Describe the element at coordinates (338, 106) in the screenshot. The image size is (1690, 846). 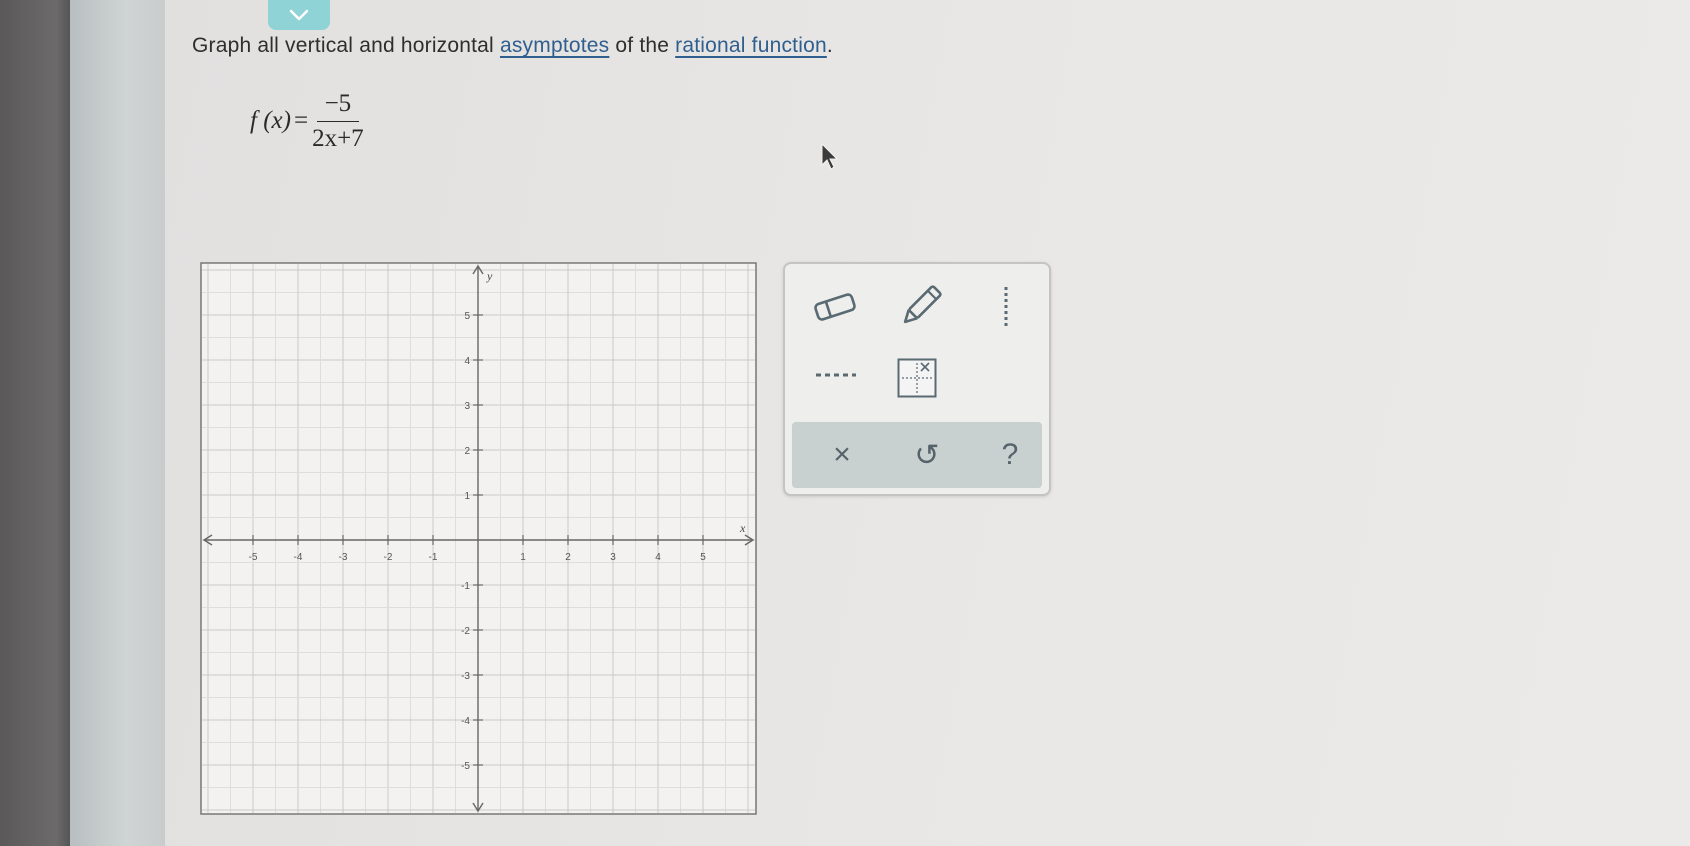
I see `formula-numerator: −5` at that location.